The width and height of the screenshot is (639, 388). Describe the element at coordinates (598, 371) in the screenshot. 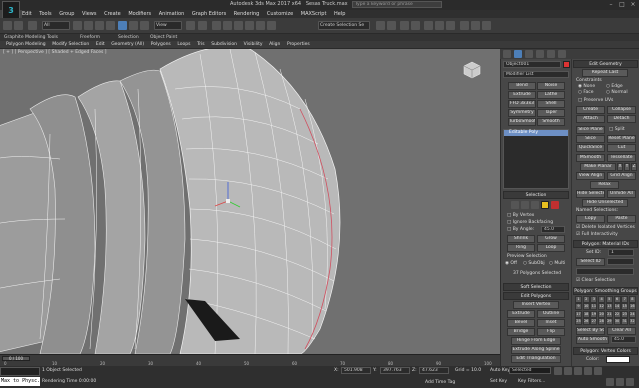

I see `go-to-end-icon` at that location.